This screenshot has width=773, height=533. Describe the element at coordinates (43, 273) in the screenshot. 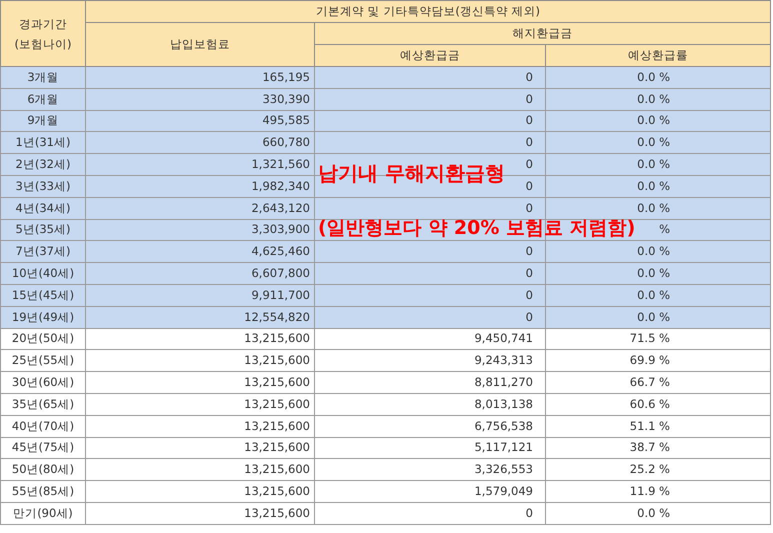

I see `period-cell: 10년(40세)` at that location.